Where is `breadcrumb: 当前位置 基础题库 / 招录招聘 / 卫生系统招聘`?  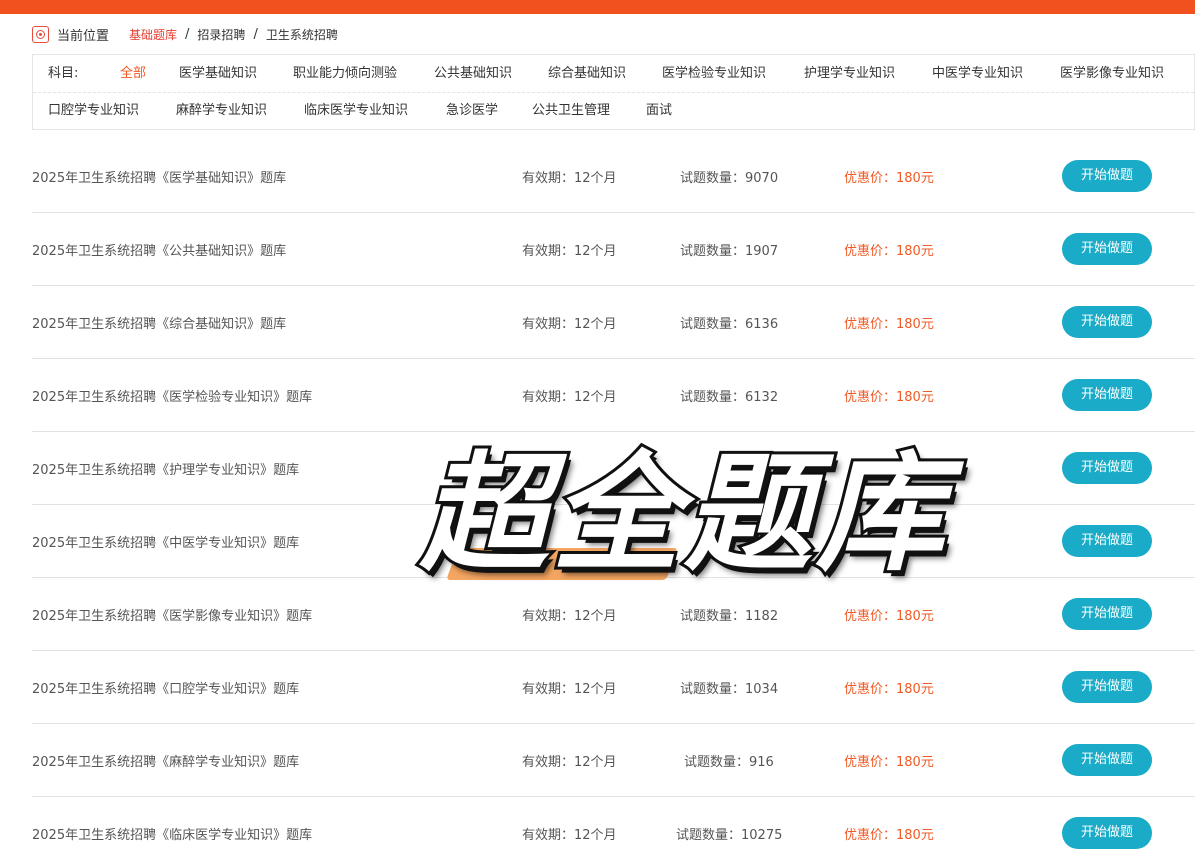
breadcrumb: 当前位置 基础题库 / 招录招聘 / 卫生系统招聘 is located at coordinates (185, 34).